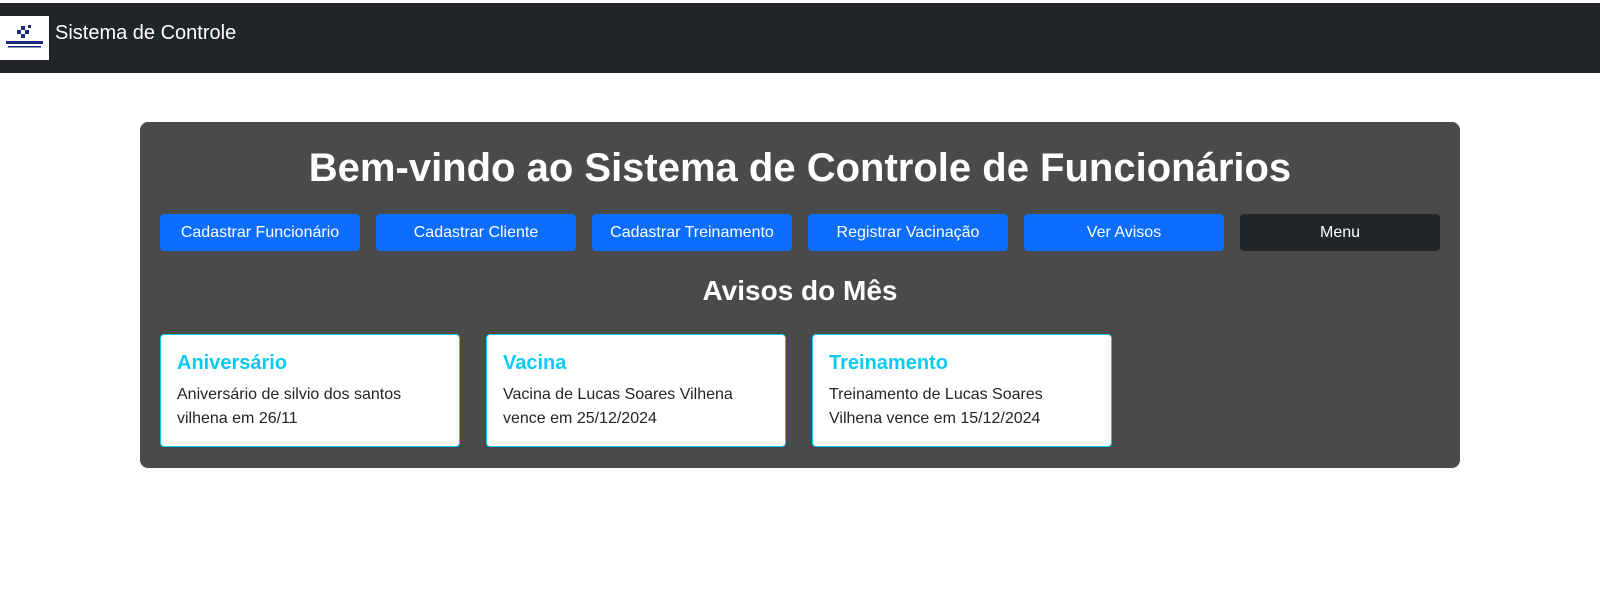 The width and height of the screenshot is (1600, 610). Describe the element at coordinates (800, 290) in the screenshot. I see `notices-section-title: Avisos do Mês` at that location.